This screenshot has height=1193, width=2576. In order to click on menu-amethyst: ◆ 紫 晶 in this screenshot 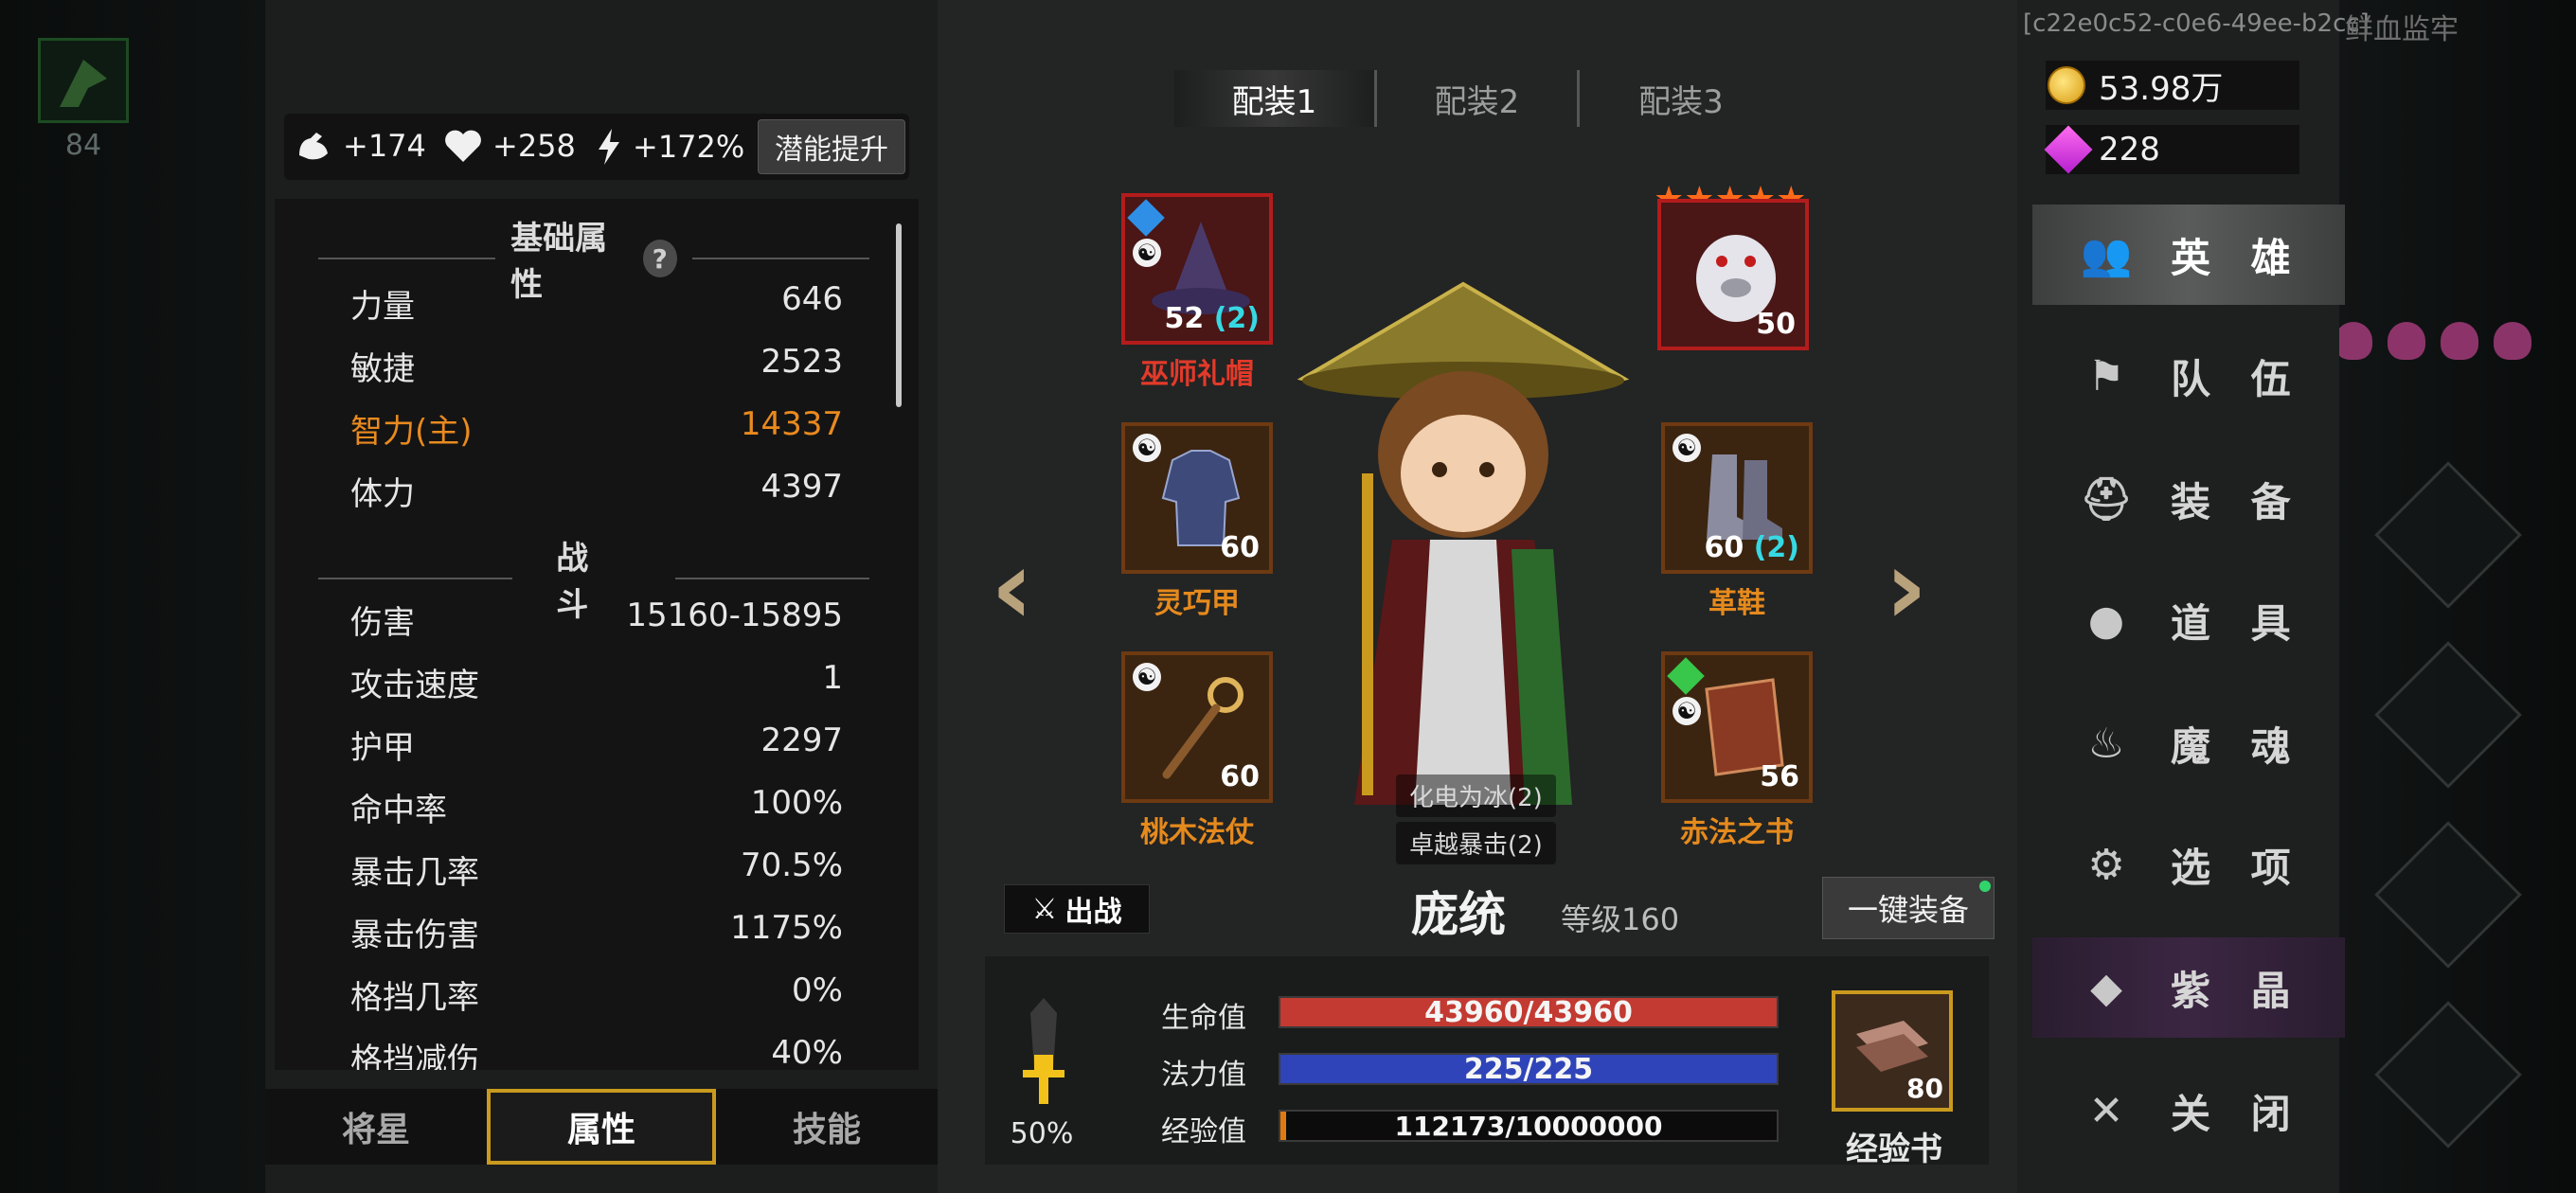, I will do `click(2188, 987)`.